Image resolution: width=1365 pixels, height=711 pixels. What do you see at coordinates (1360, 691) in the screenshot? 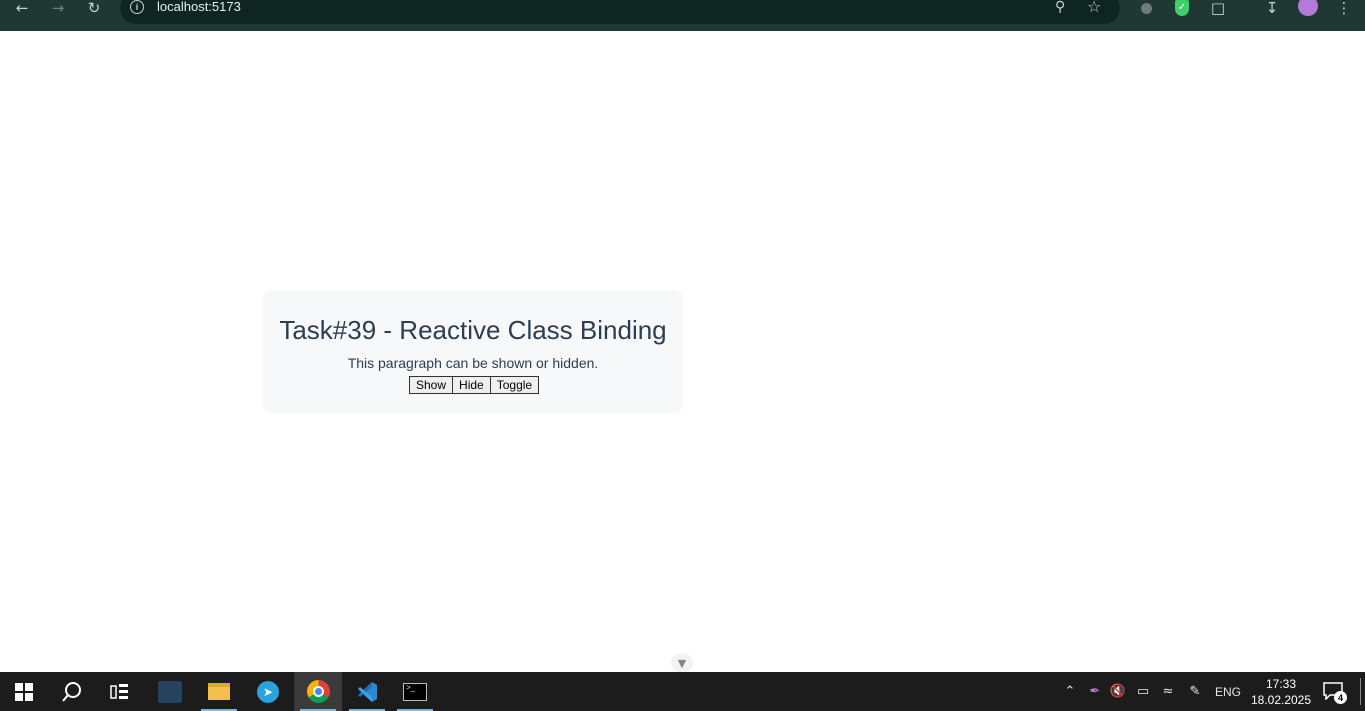
I see `show-desktop-divider` at bounding box center [1360, 691].